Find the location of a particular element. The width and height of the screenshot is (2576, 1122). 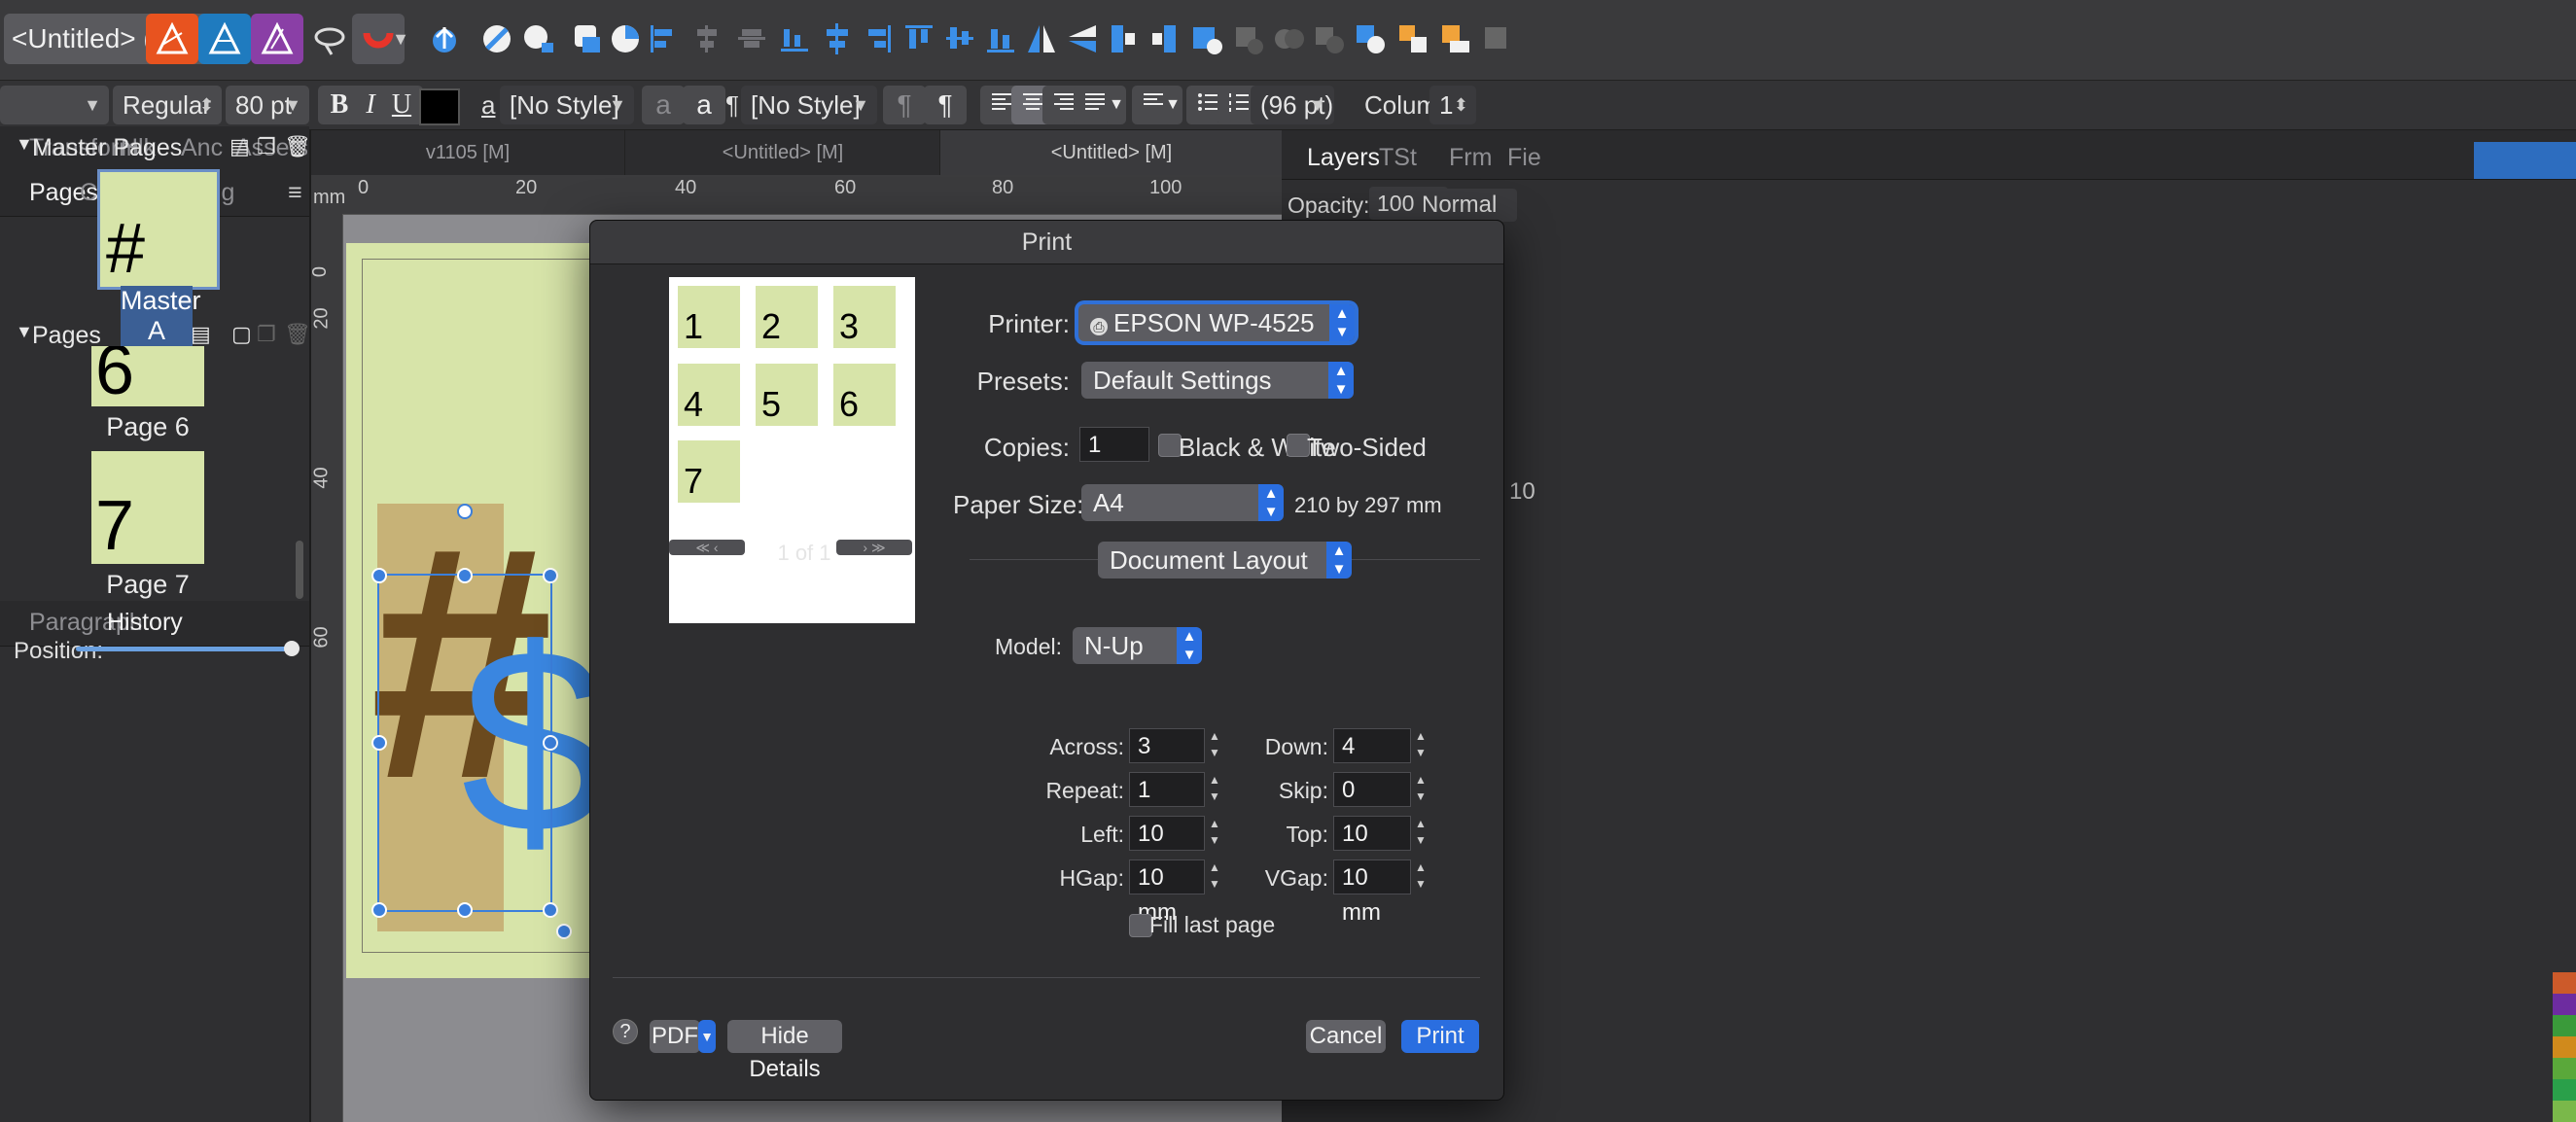

duplicate-master-icon: ❐ is located at coordinates (266, 146).